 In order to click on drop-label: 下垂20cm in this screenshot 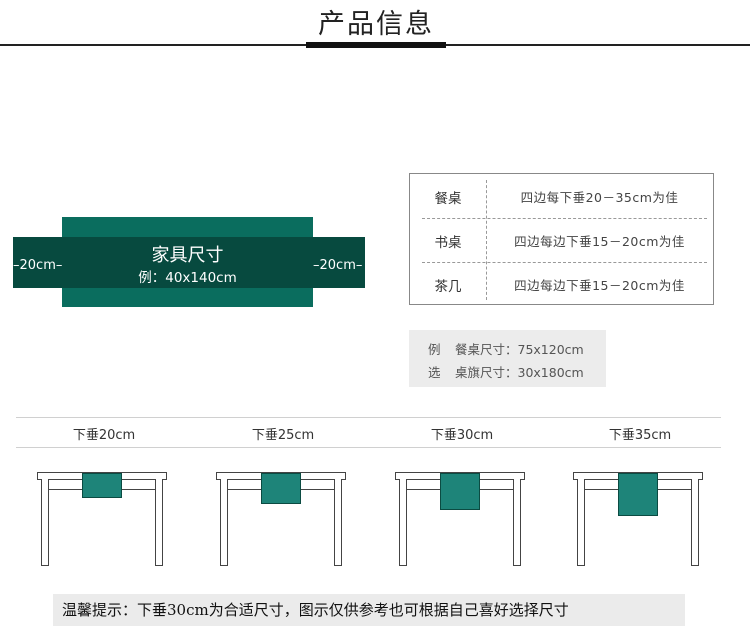, I will do `click(104, 435)`.